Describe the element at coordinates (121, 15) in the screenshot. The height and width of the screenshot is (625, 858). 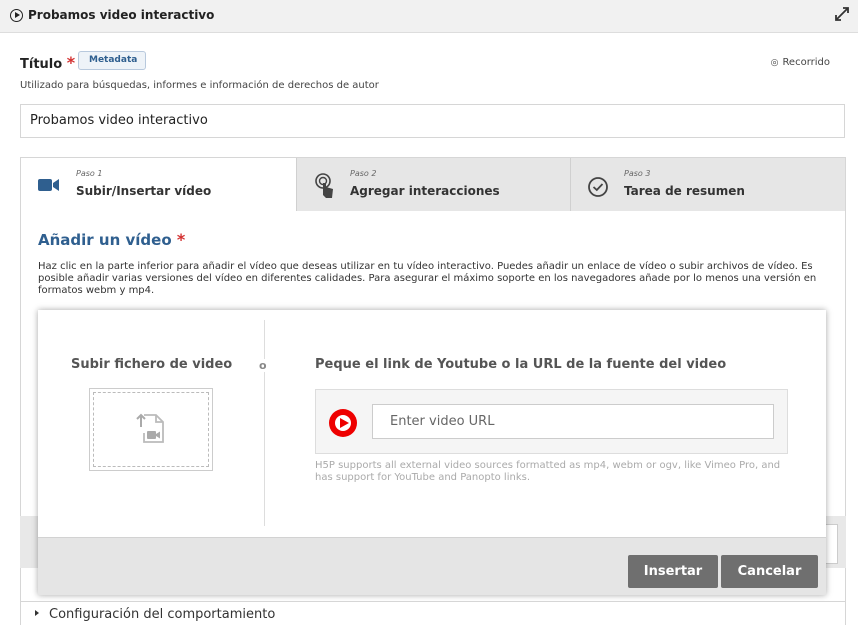
I see `editor-title: Probamos video interactivo` at that location.